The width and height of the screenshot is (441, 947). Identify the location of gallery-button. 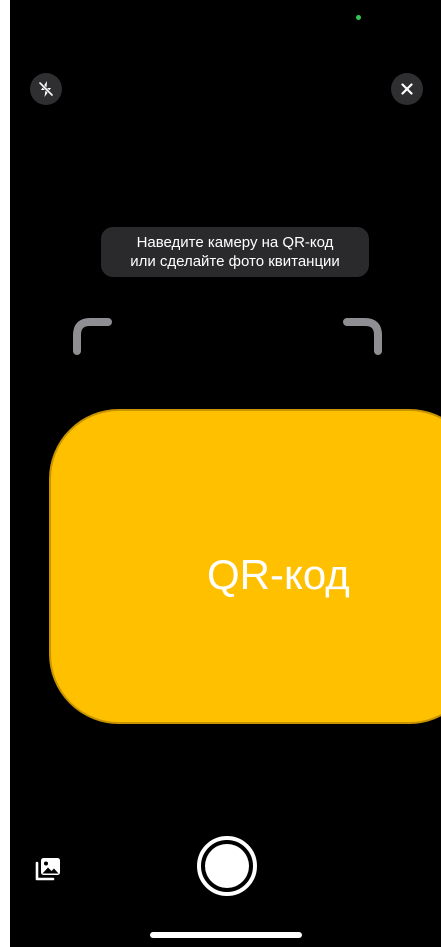
(48, 869).